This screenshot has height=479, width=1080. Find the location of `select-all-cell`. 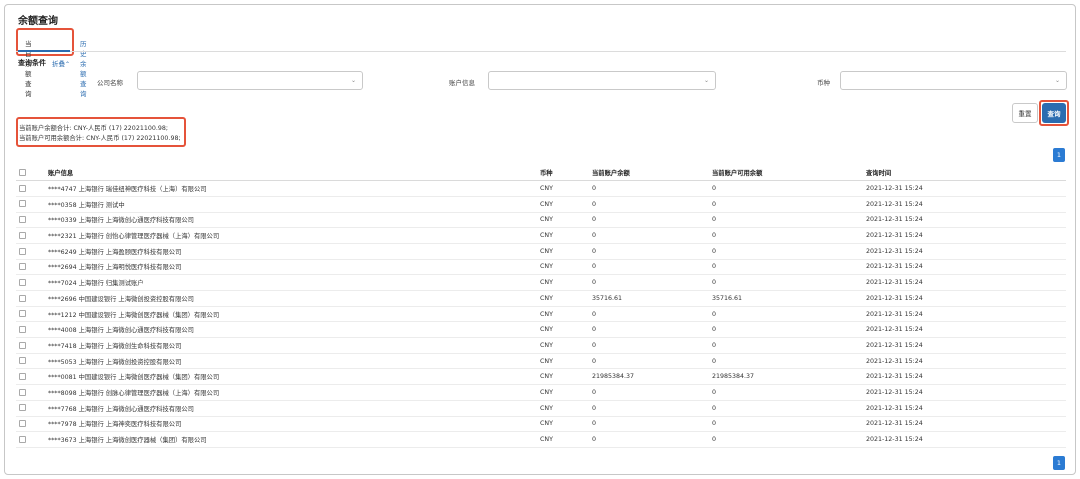

select-all-cell is located at coordinates (32, 173).